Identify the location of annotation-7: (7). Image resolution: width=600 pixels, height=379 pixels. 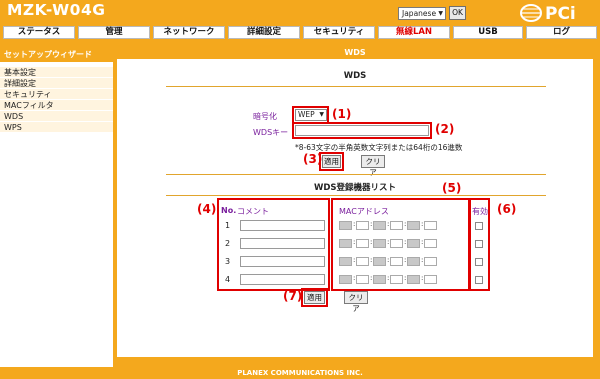
(293, 296).